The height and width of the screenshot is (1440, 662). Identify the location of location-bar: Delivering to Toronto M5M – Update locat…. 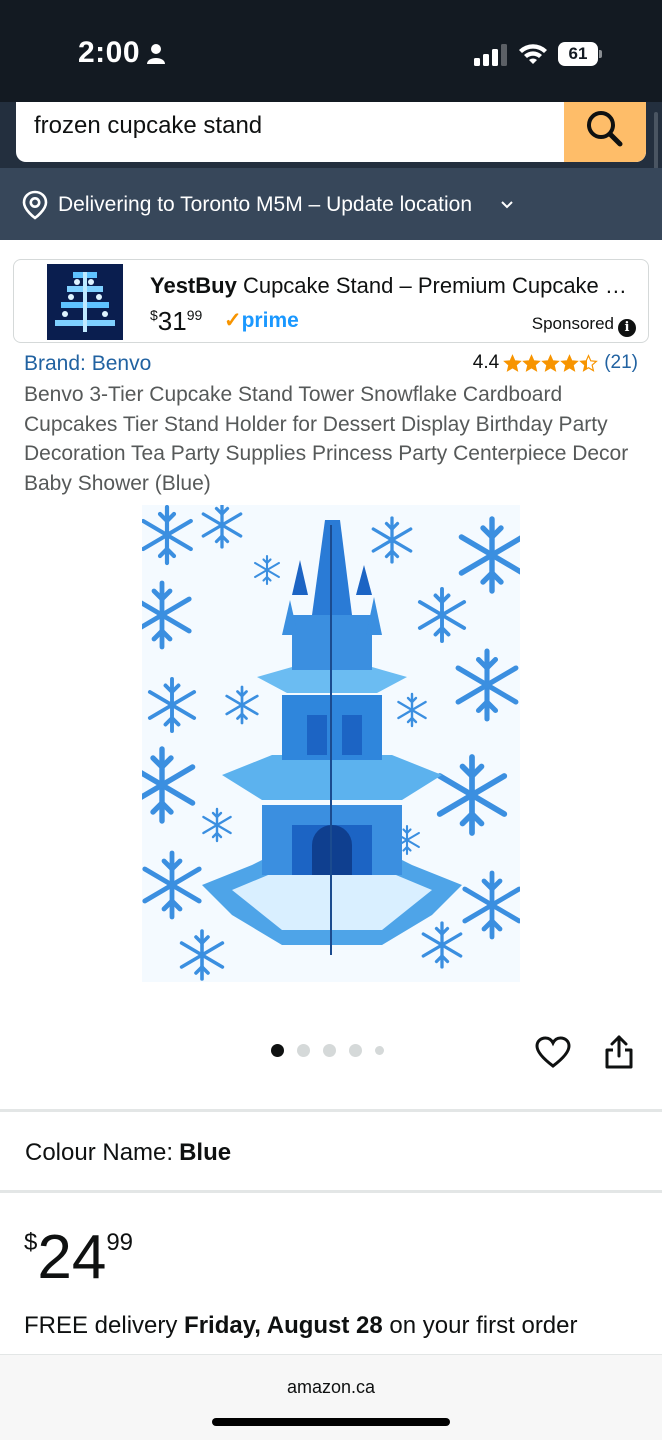
(331, 204).